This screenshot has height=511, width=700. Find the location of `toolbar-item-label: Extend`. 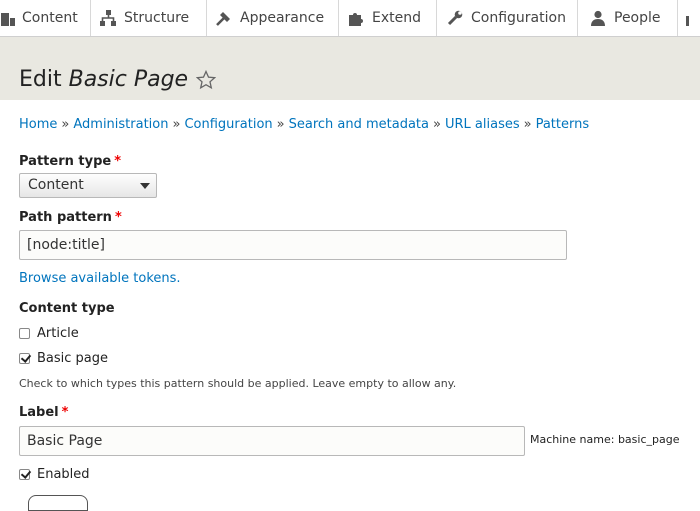

toolbar-item-label: Extend is located at coordinates (396, 18).